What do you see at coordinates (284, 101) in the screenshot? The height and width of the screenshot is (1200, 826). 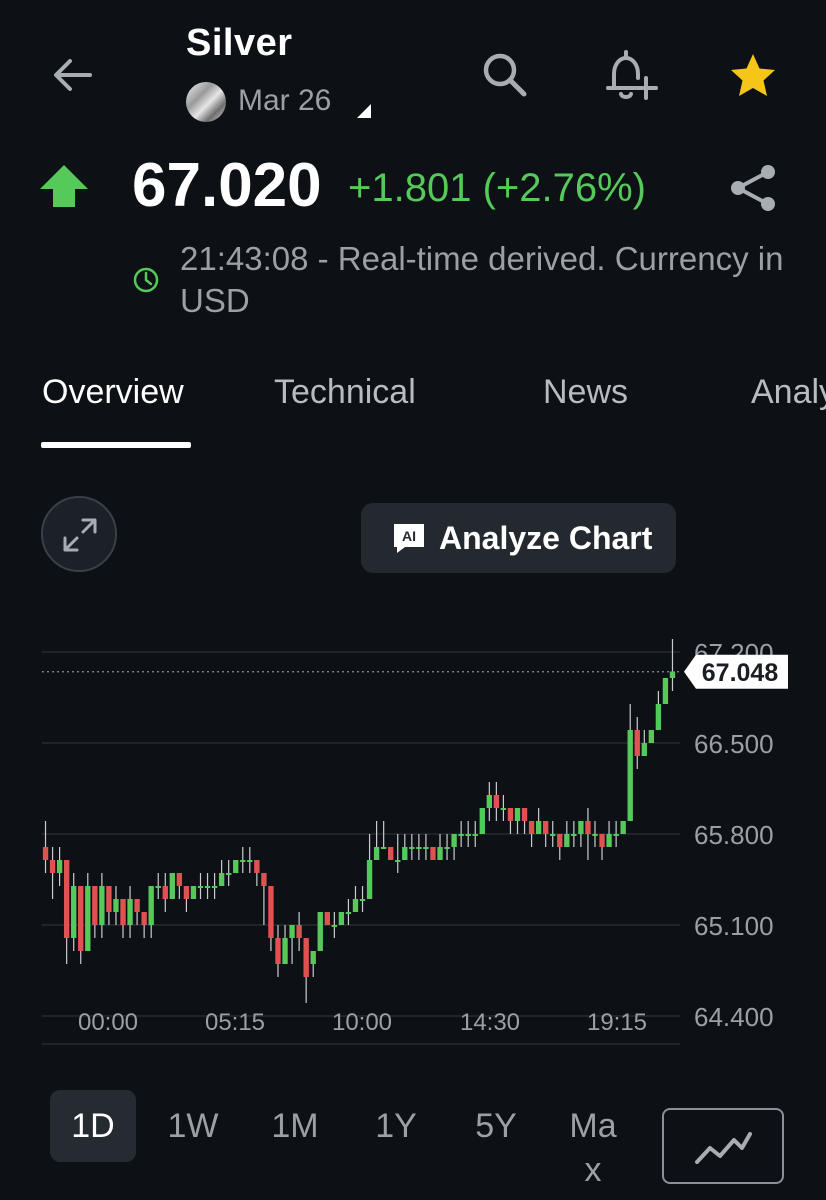 I see `contract-selector: Mar 26` at bounding box center [284, 101].